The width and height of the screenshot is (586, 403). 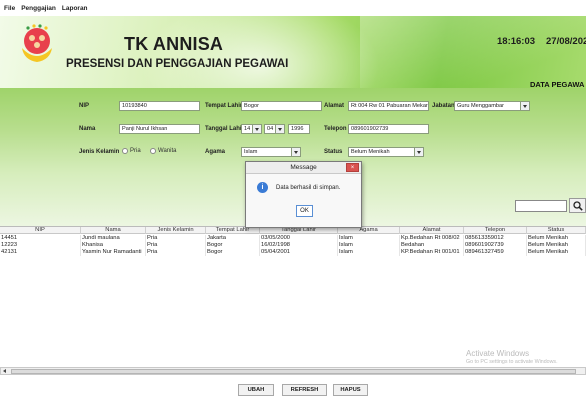 What do you see at coordinates (495, 238) in the screenshot?
I see `cell-telepon: 085613359012` at bounding box center [495, 238].